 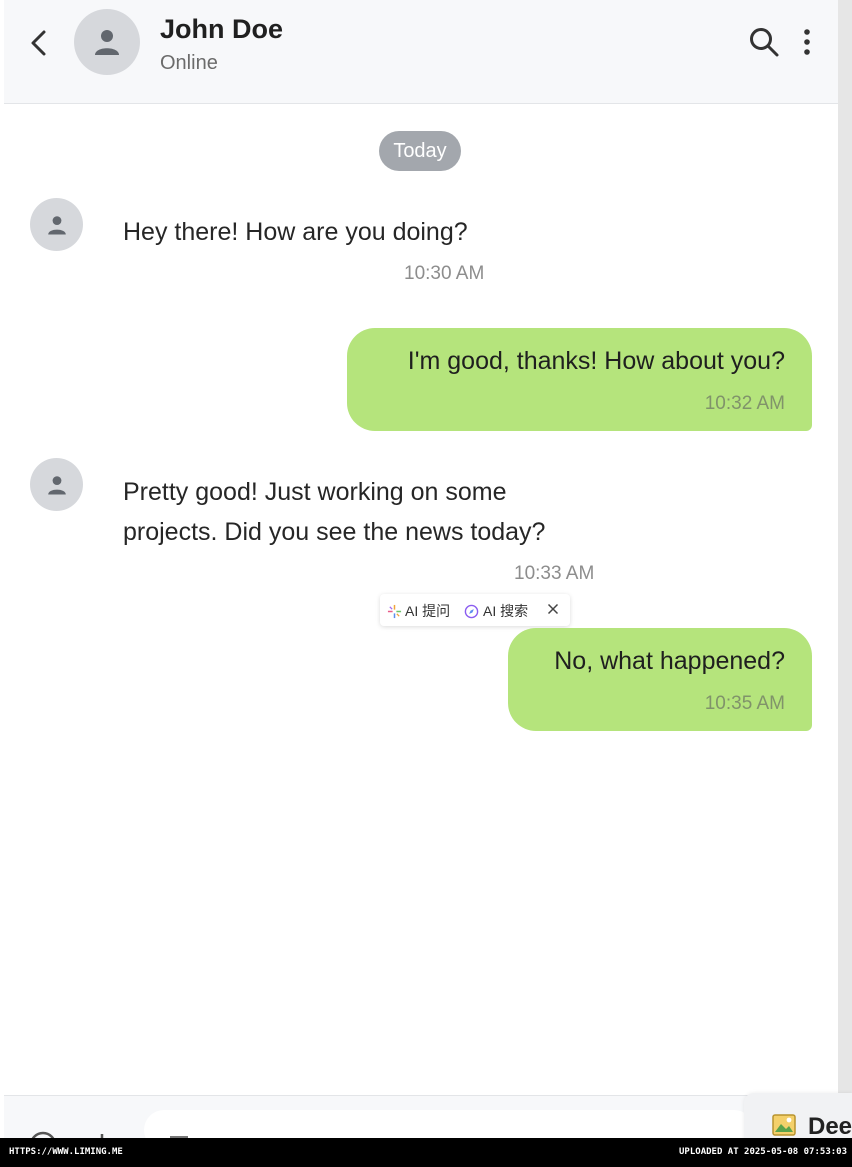 I want to click on contact-avatar, so click(x=107, y=42).